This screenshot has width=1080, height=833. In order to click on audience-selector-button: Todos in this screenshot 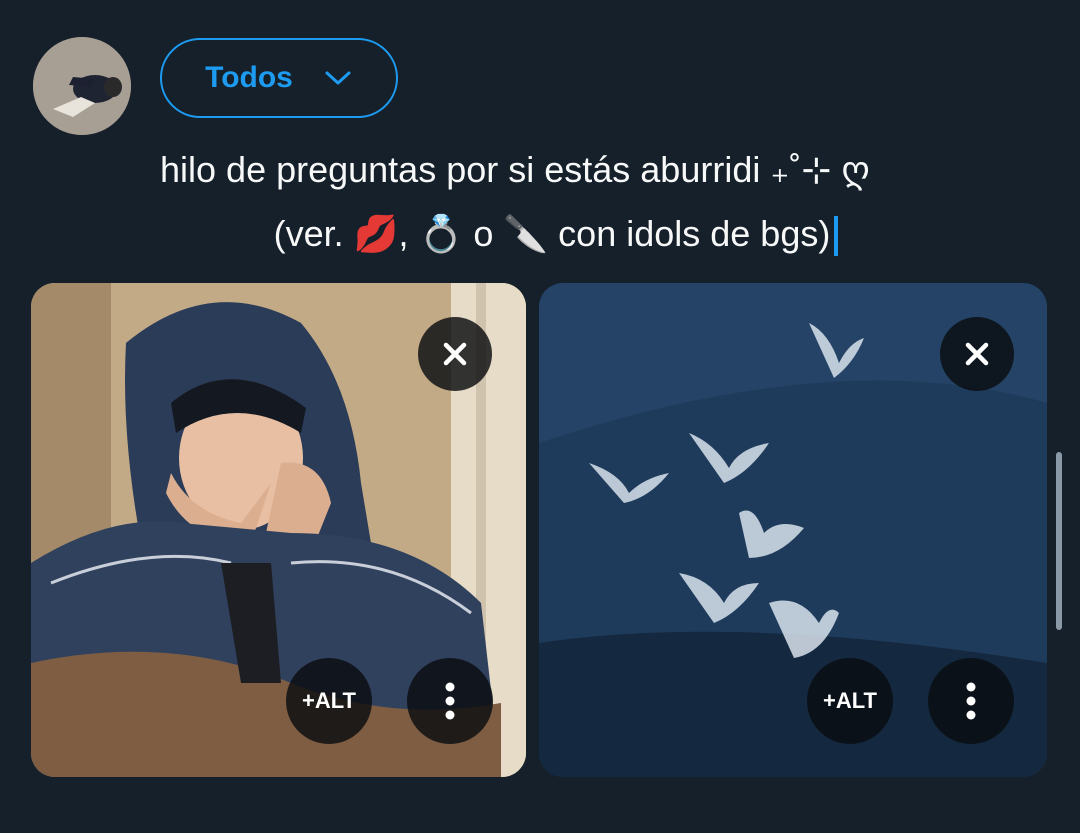, I will do `click(279, 78)`.